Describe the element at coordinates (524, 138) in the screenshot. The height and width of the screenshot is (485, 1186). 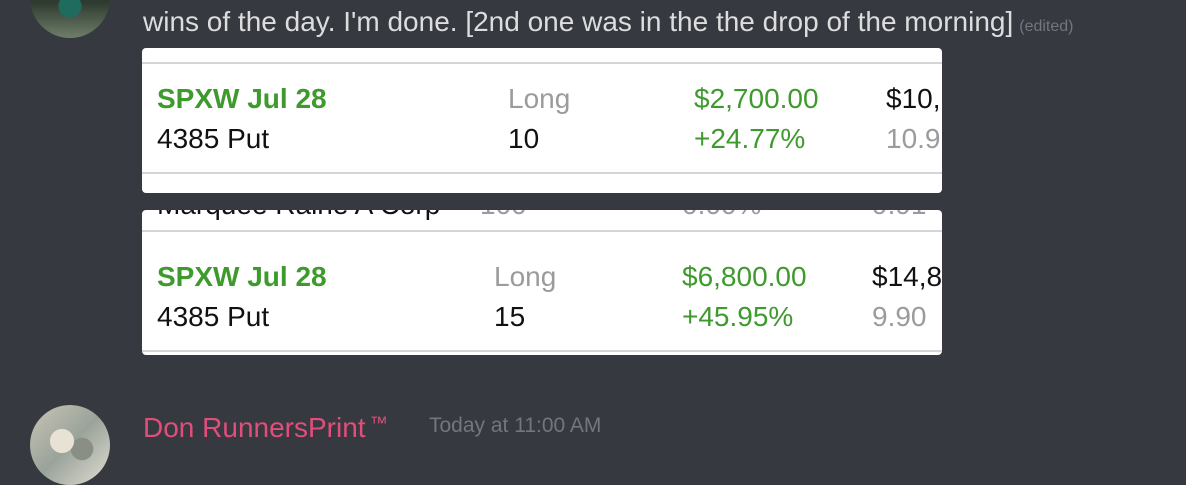
I see `position-quantity: 10` at that location.